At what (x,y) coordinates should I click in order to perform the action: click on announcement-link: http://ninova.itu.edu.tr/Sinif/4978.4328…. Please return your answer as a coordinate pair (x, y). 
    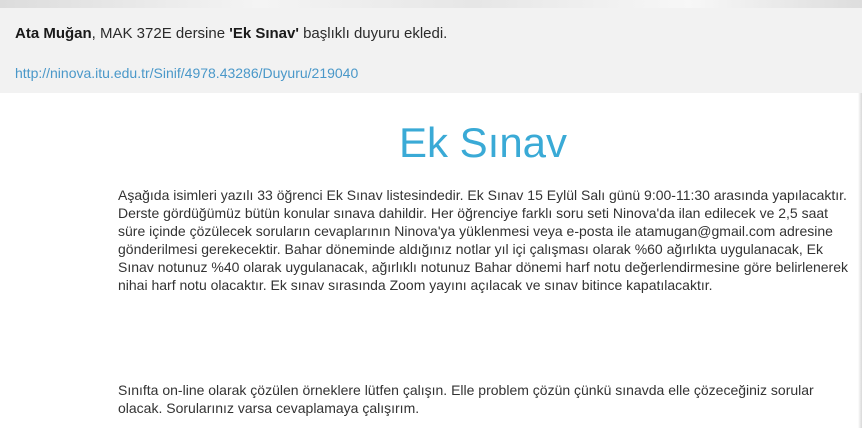
    Looking at the image, I should click on (186, 73).